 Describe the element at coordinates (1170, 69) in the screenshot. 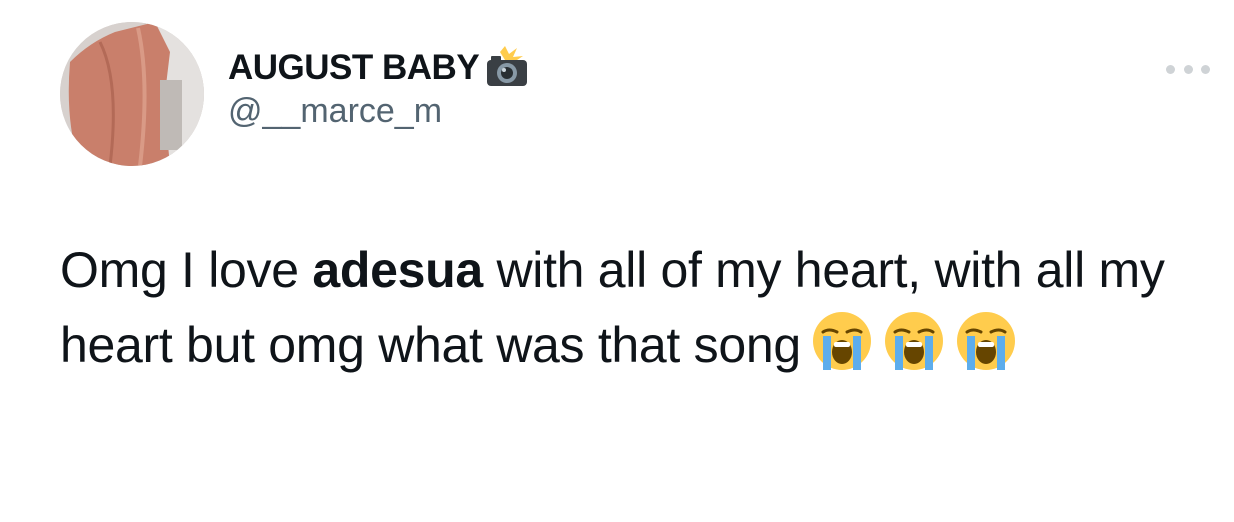

I see `ellipsis-icon` at that location.